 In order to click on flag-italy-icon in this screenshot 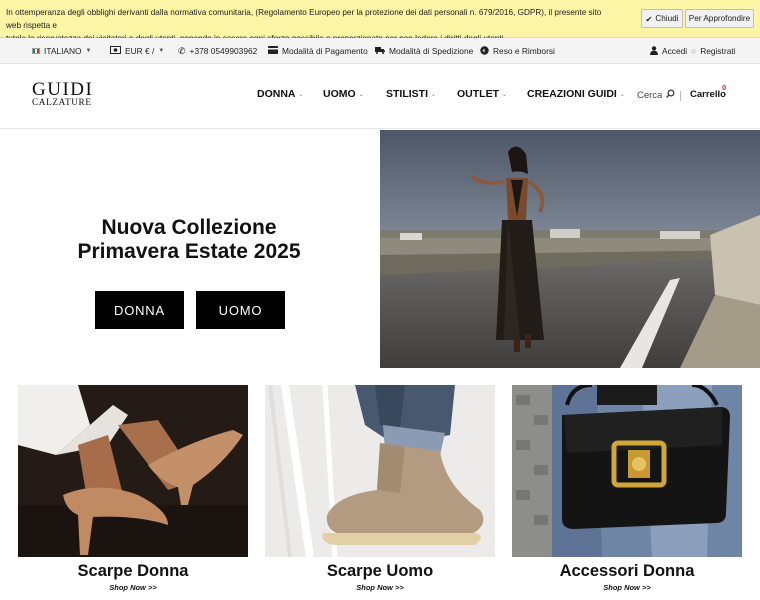, I will do `click(36, 51)`.